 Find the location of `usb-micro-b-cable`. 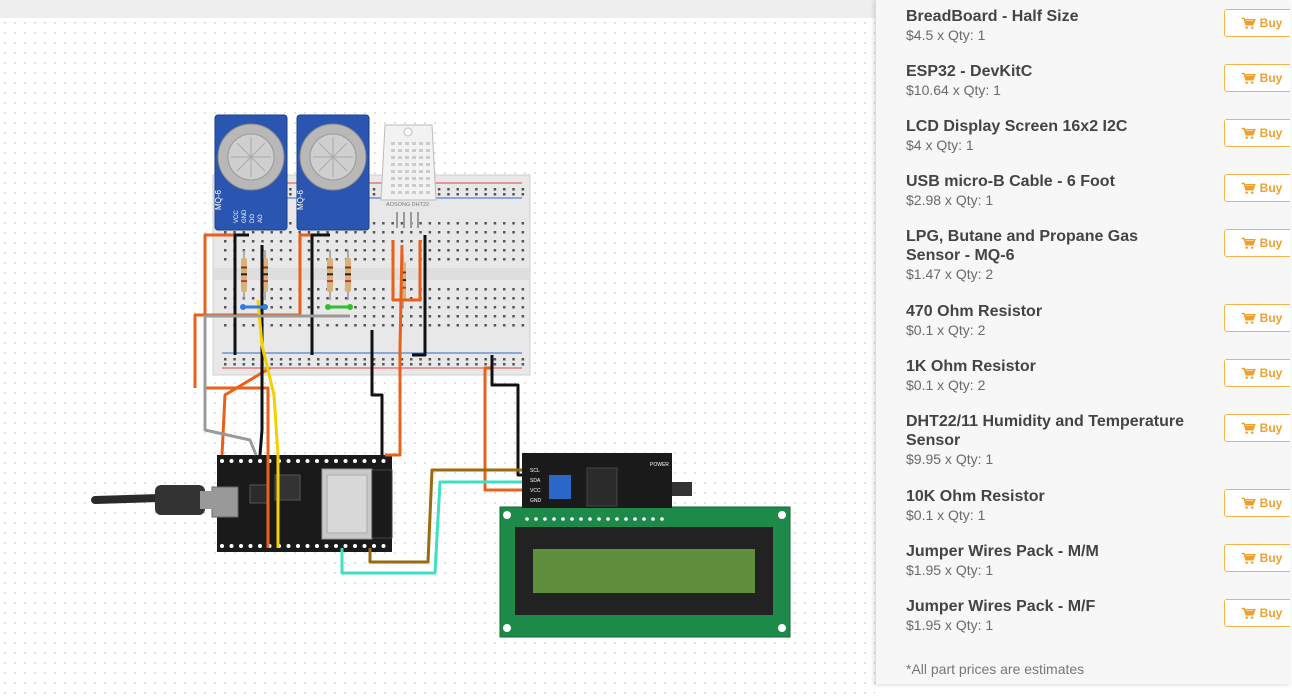

usb-micro-b-cable is located at coordinates (152, 500).